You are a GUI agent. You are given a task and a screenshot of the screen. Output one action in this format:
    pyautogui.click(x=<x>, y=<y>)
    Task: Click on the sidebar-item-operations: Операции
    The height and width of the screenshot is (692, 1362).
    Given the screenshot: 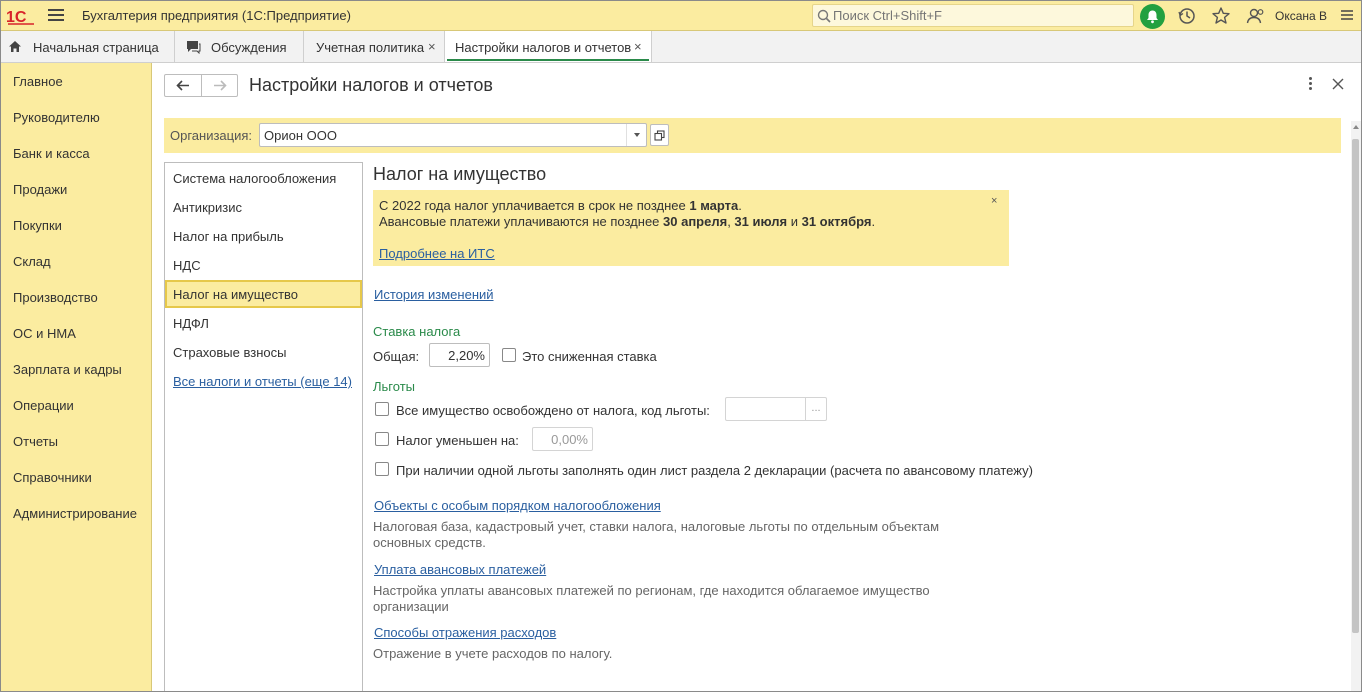 What is the action you would take?
    pyautogui.click(x=43, y=405)
    